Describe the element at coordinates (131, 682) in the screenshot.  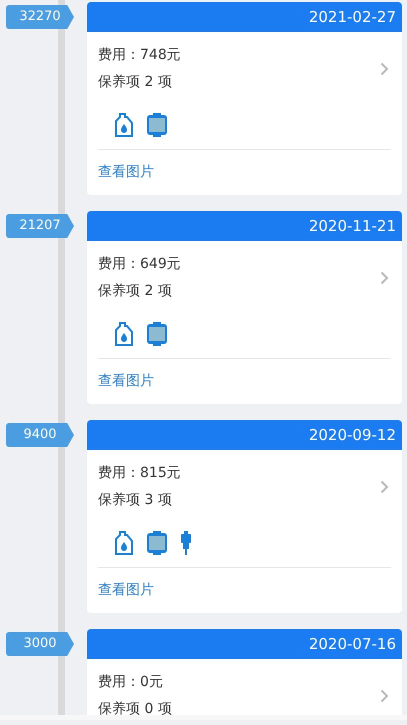
I see `cost-text: 费用：0元` at that location.